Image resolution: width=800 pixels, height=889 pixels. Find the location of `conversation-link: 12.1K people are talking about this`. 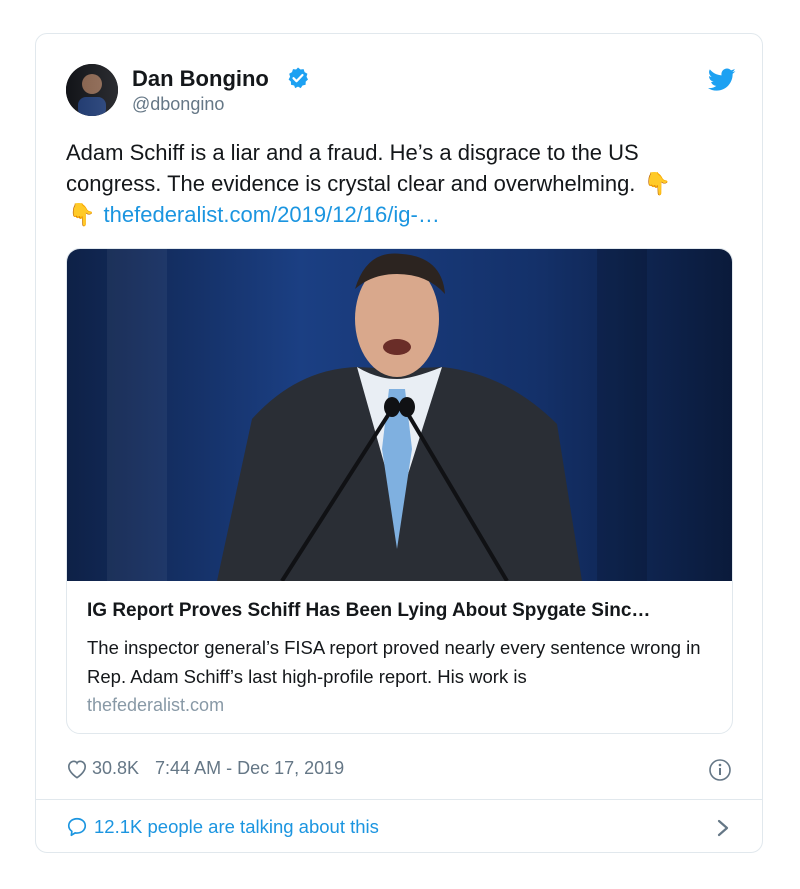

conversation-link: 12.1K people are talking about this is located at coordinates (222, 827).